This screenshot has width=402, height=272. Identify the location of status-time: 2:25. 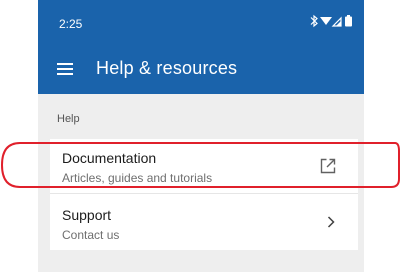
(71, 24).